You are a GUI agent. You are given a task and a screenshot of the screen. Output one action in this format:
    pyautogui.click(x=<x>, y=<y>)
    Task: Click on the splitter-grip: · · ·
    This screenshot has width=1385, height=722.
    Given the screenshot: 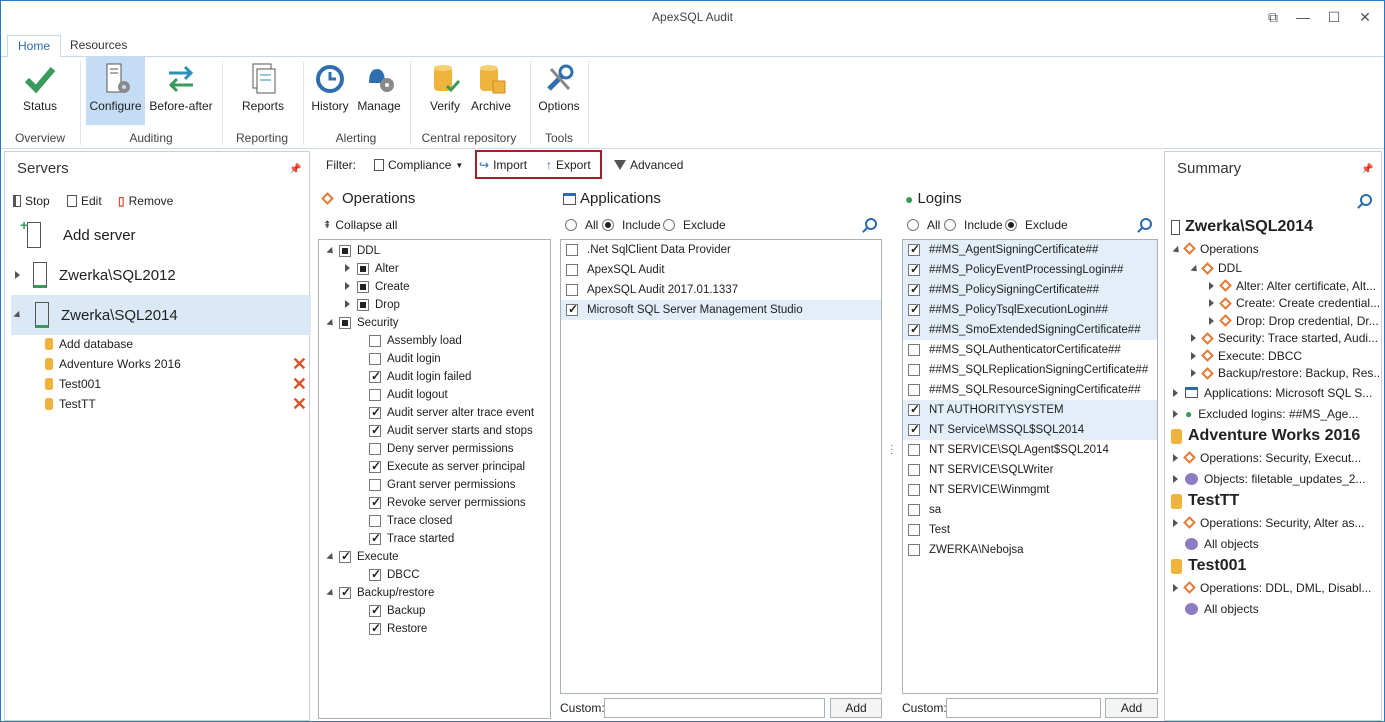 What is the action you would take?
    pyautogui.click(x=891, y=450)
    